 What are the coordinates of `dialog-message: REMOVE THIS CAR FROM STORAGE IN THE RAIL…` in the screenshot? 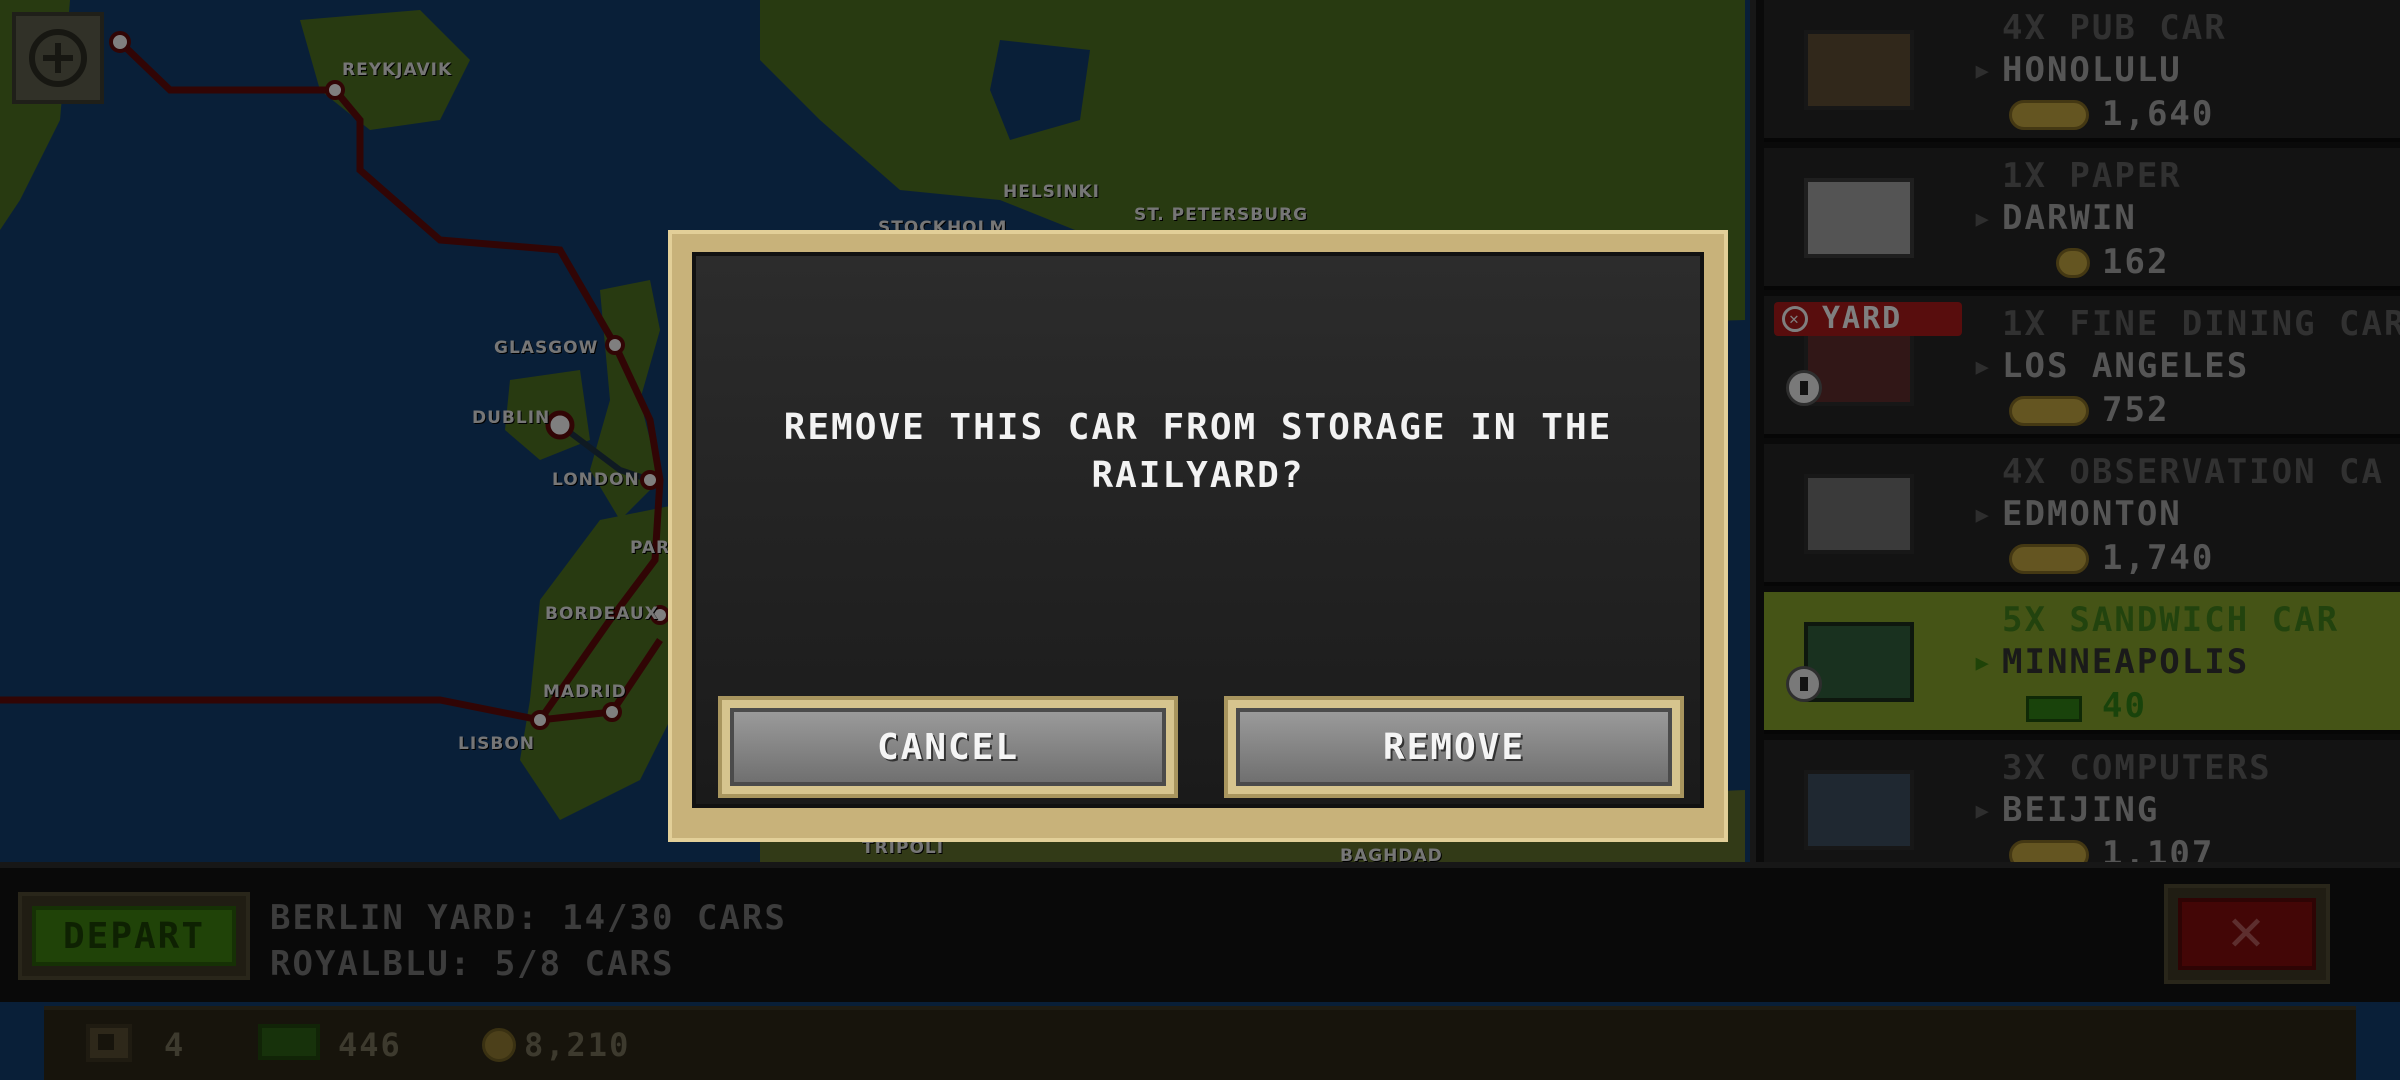 It's located at (1198, 451).